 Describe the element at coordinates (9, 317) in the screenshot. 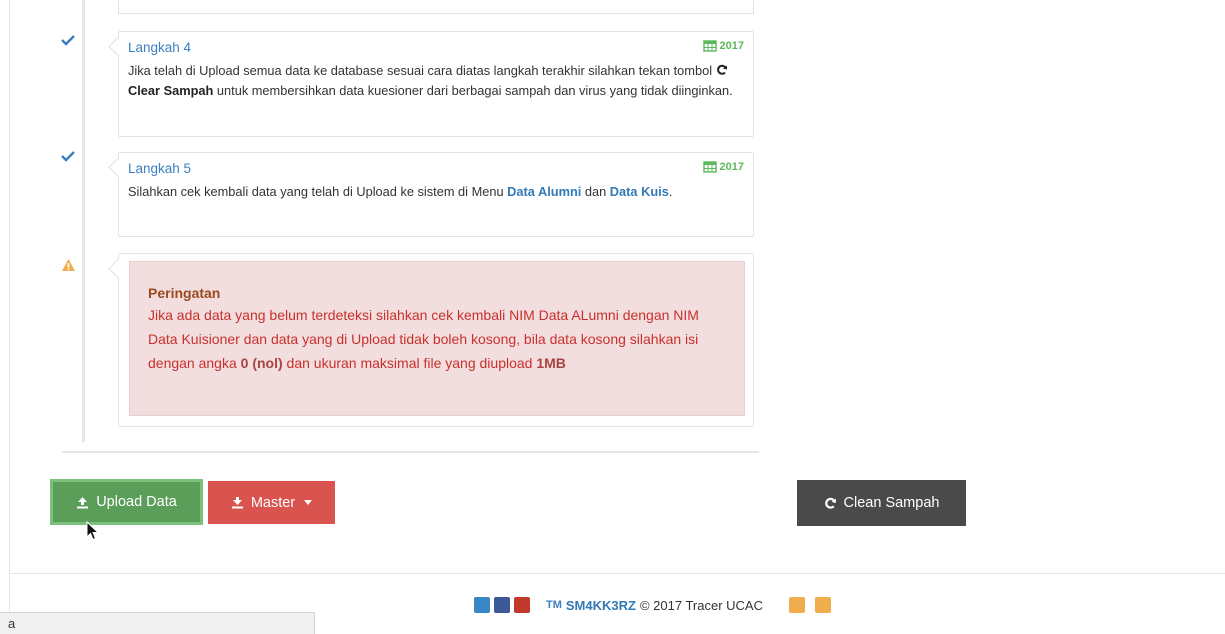

I see `left-border` at that location.